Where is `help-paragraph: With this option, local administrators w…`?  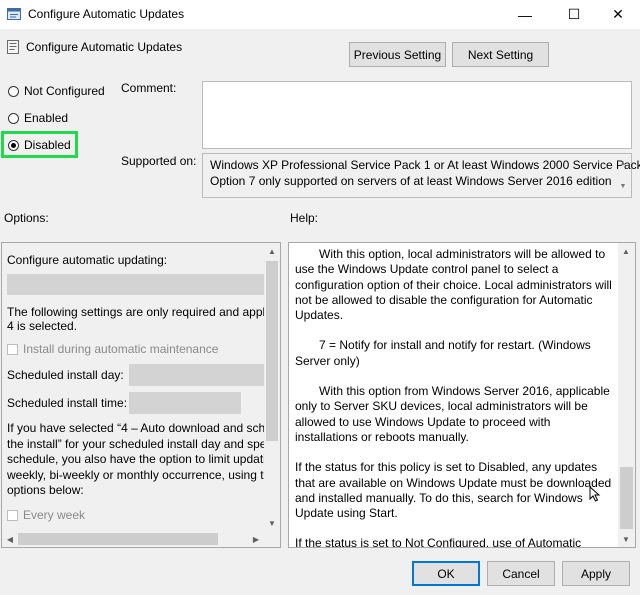 help-paragraph: With this option, local administrators w… is located at coordinates (453, 285).